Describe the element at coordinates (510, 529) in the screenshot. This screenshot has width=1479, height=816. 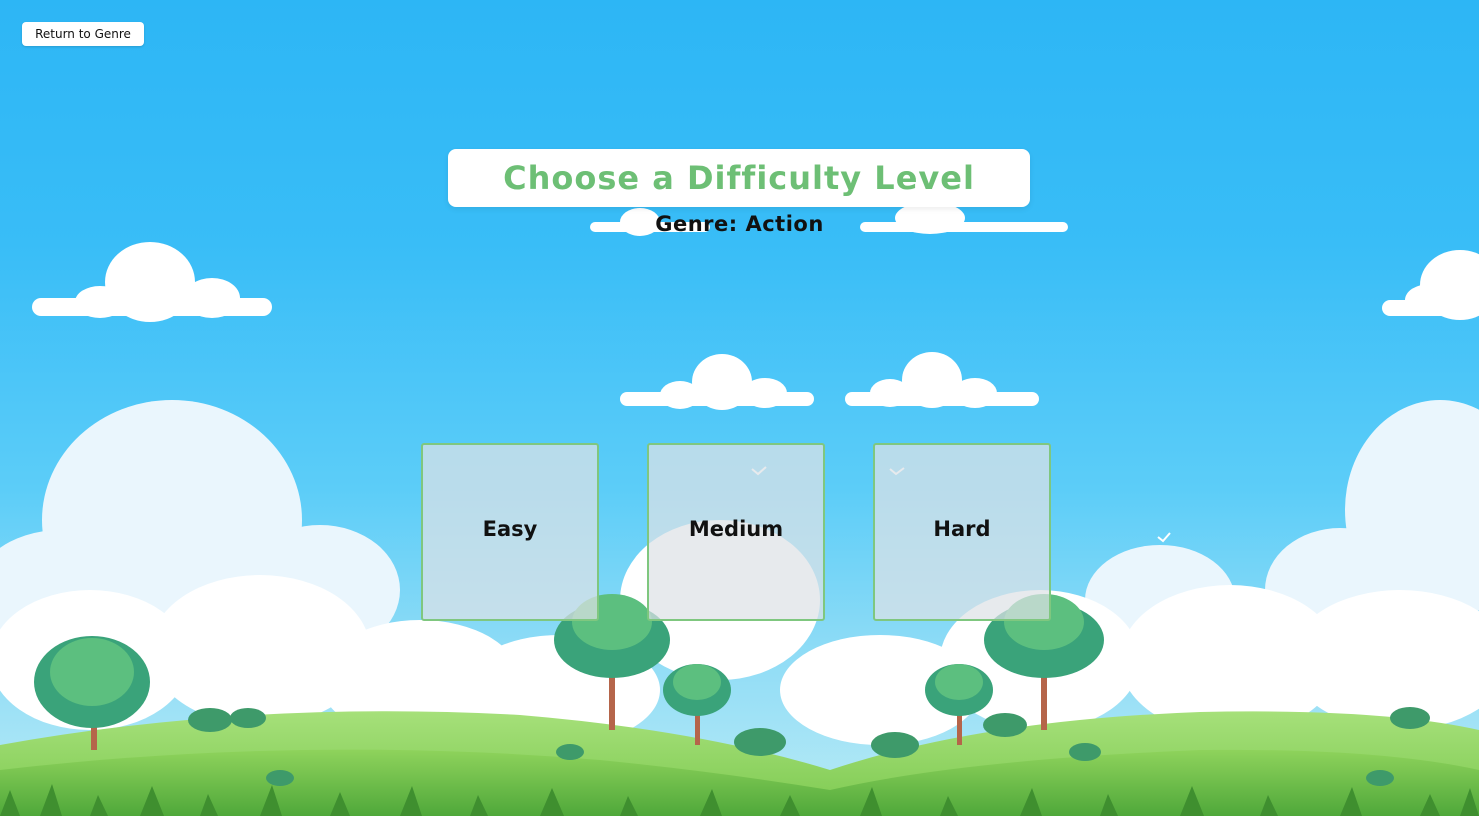
I see `difficulty-label: Easy` at that location.